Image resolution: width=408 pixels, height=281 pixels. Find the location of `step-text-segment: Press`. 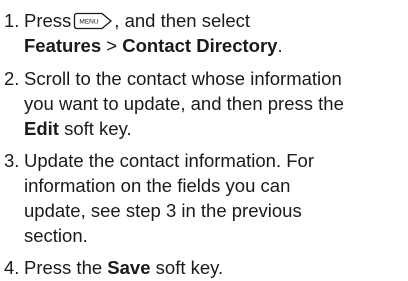

step-text-segment: Press is located at coordinates (48, 20).